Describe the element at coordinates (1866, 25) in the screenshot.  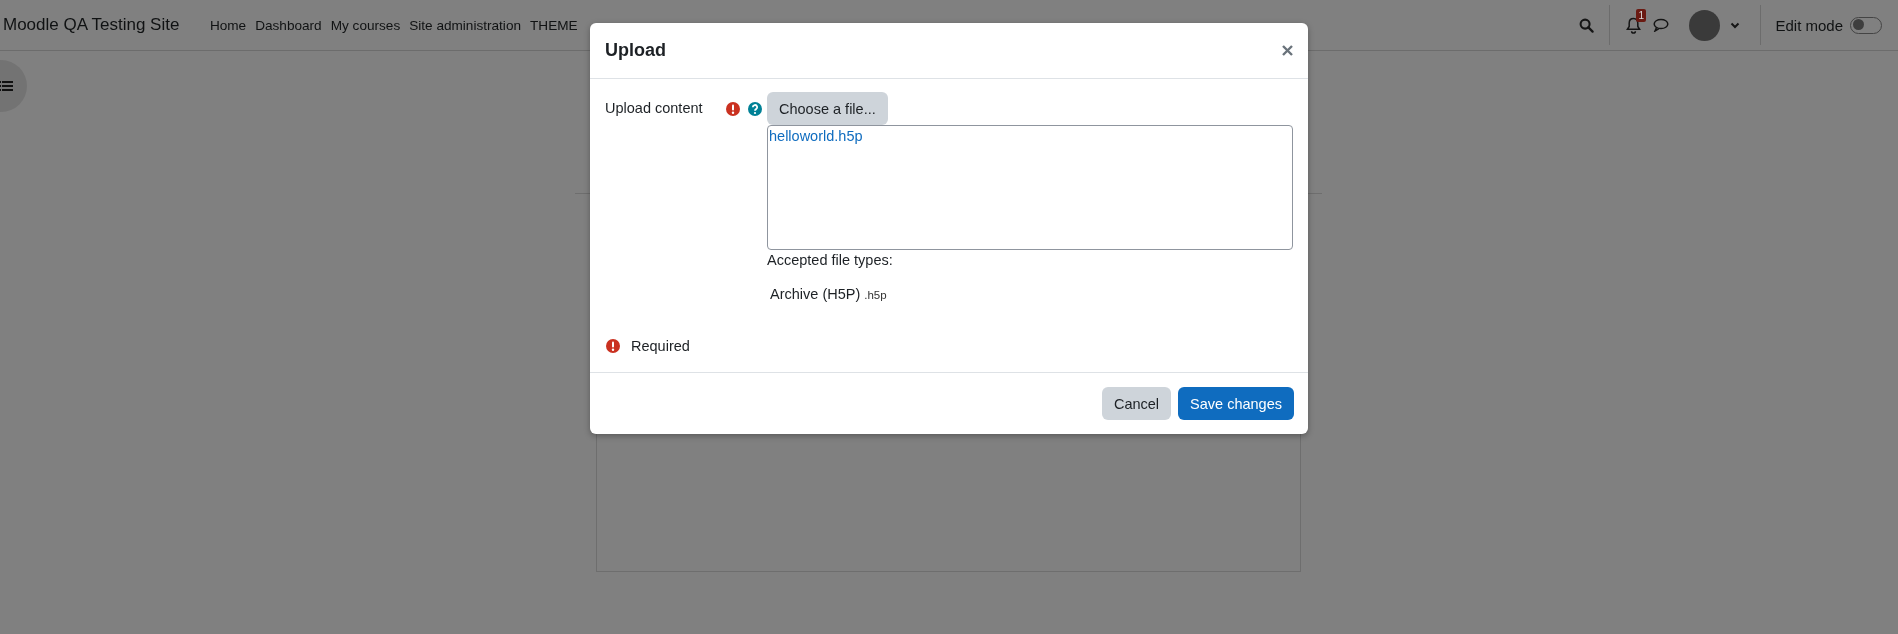
I see `edit-mode-toggle` at that location.